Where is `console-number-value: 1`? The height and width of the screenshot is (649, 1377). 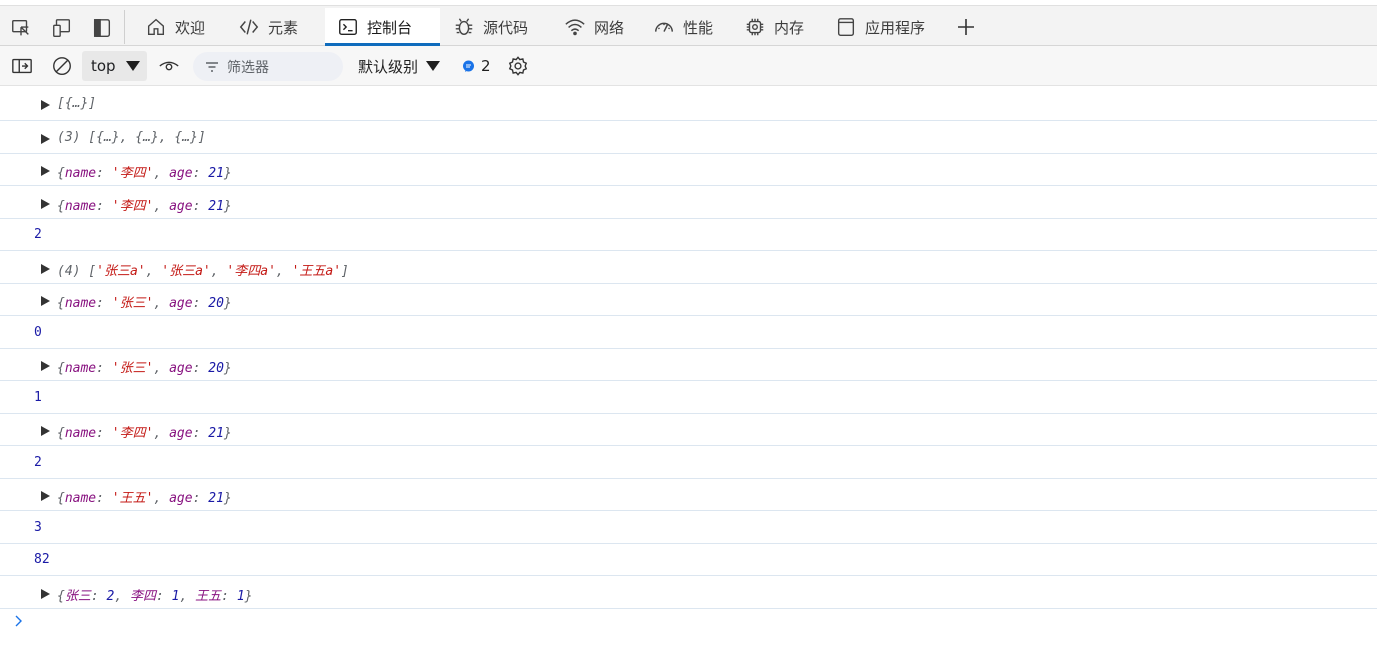
console-number-value: 1 is located at coordinates (38, 397).